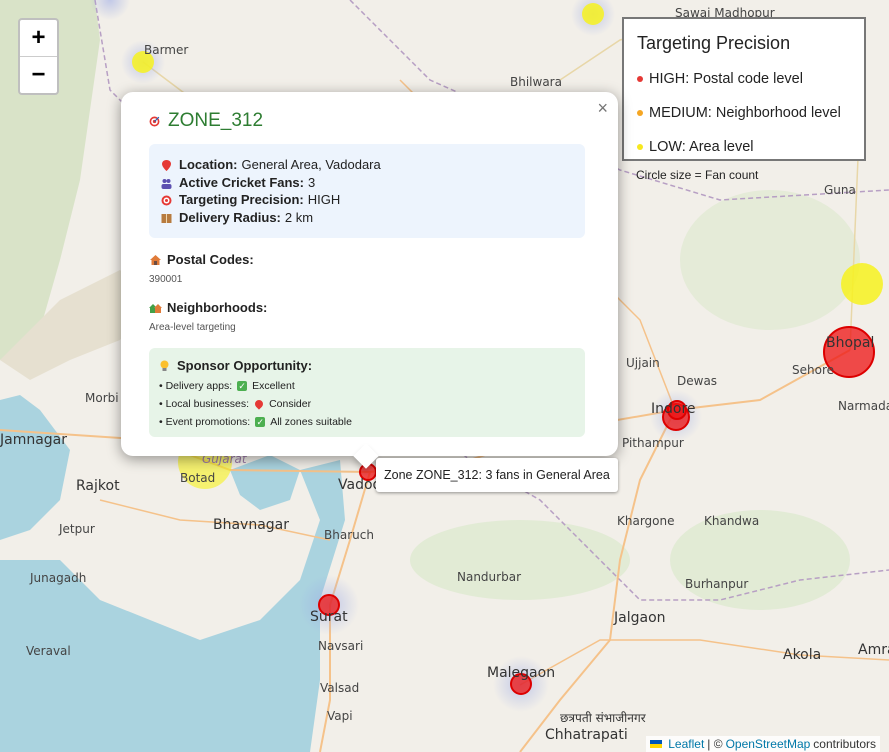  Describe the element at coordinates (697, 381) in the screenshot. I see `place-label: Dewas` at that location.